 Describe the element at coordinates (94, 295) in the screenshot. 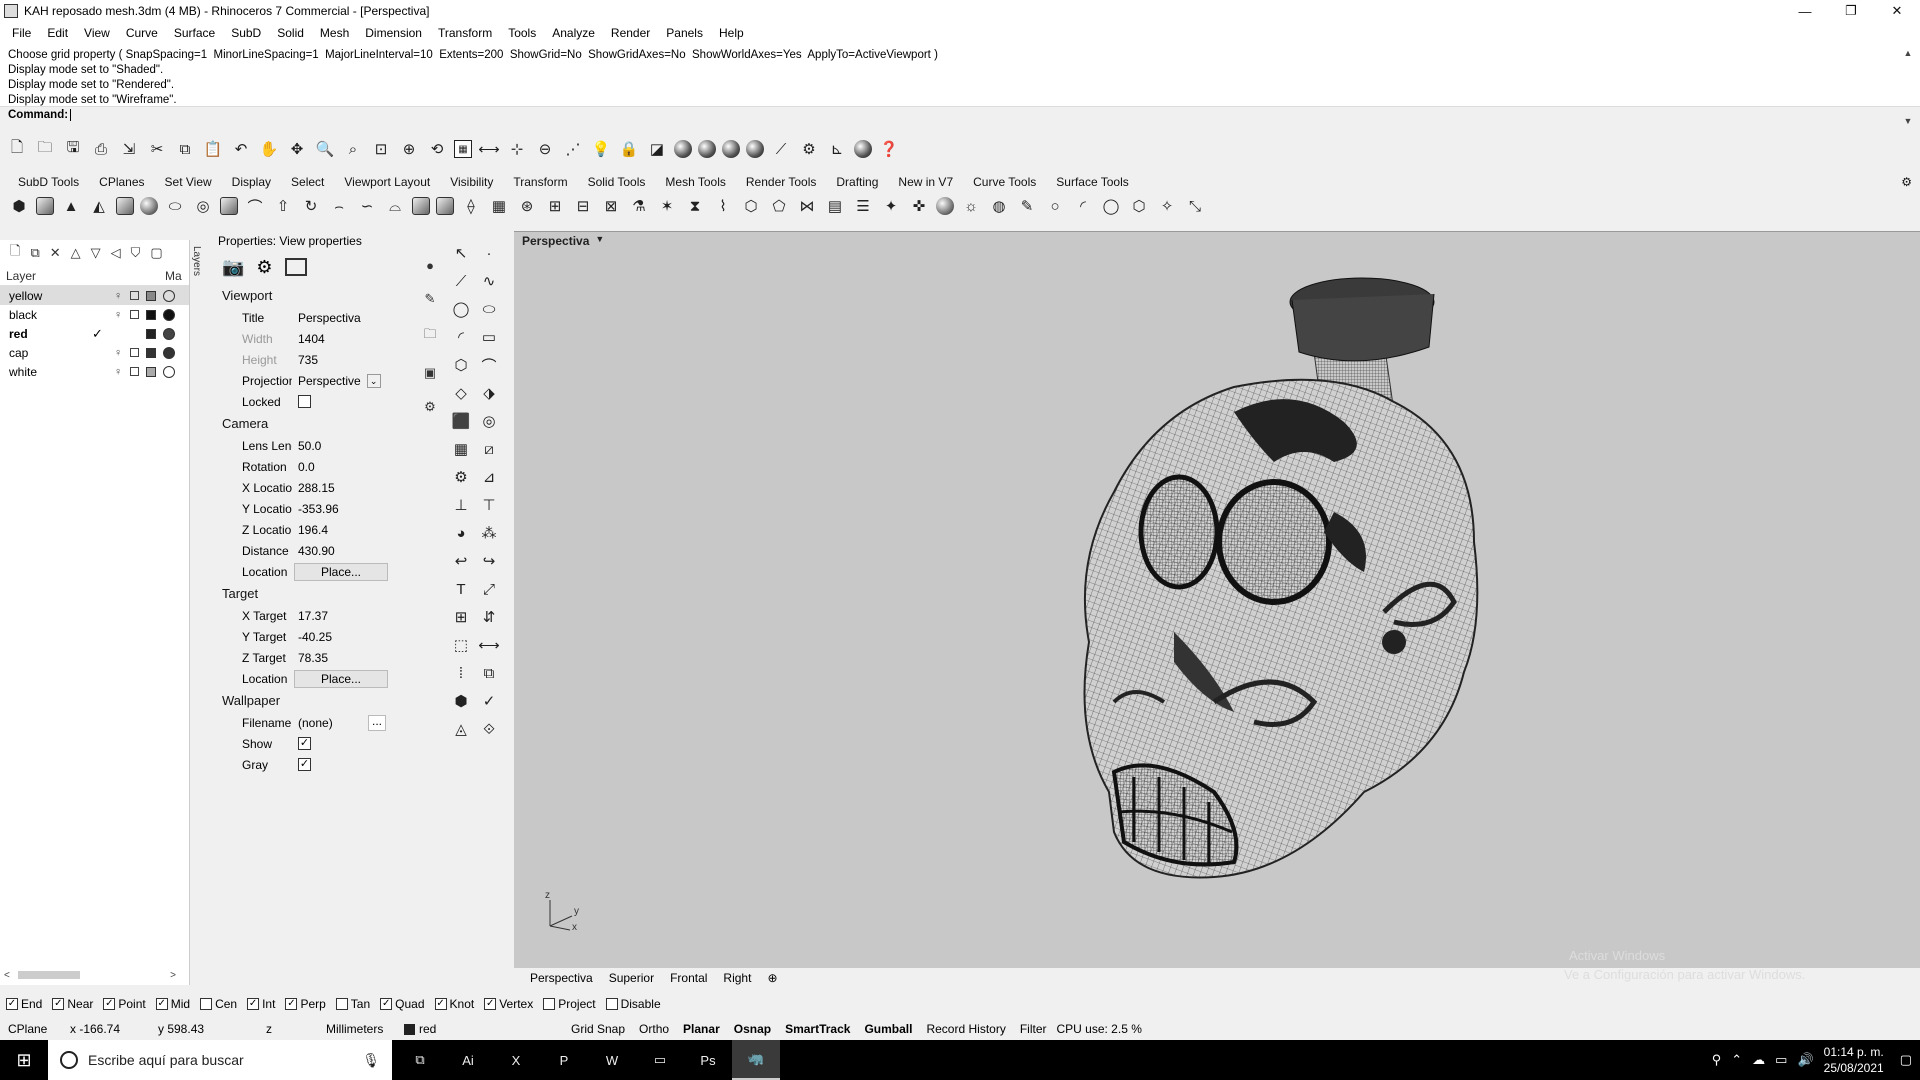

I see `layer-row: yellow ♀` at that location.